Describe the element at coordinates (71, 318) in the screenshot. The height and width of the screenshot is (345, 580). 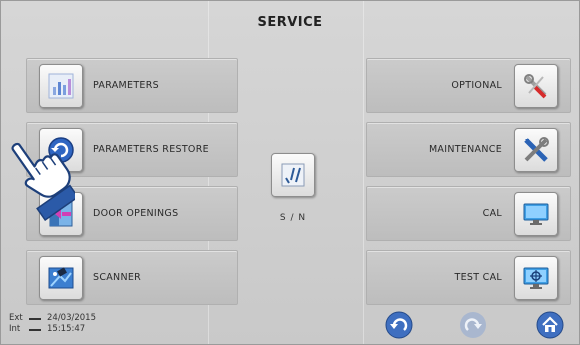
I see `ext-date-value: 24/03/2015` at that location.